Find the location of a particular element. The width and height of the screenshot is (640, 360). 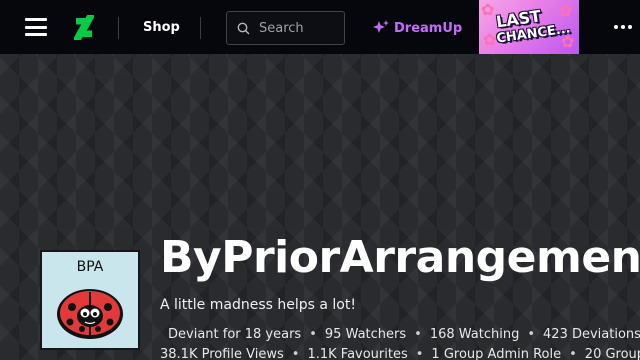

search-icon is located at coordinates (243, 28).